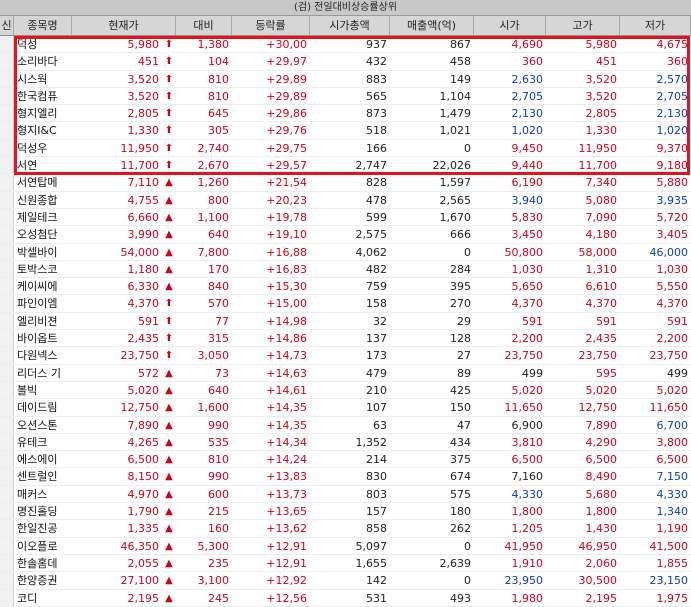  I want to click on current-price-cell: 6,500, so click(143, 460).